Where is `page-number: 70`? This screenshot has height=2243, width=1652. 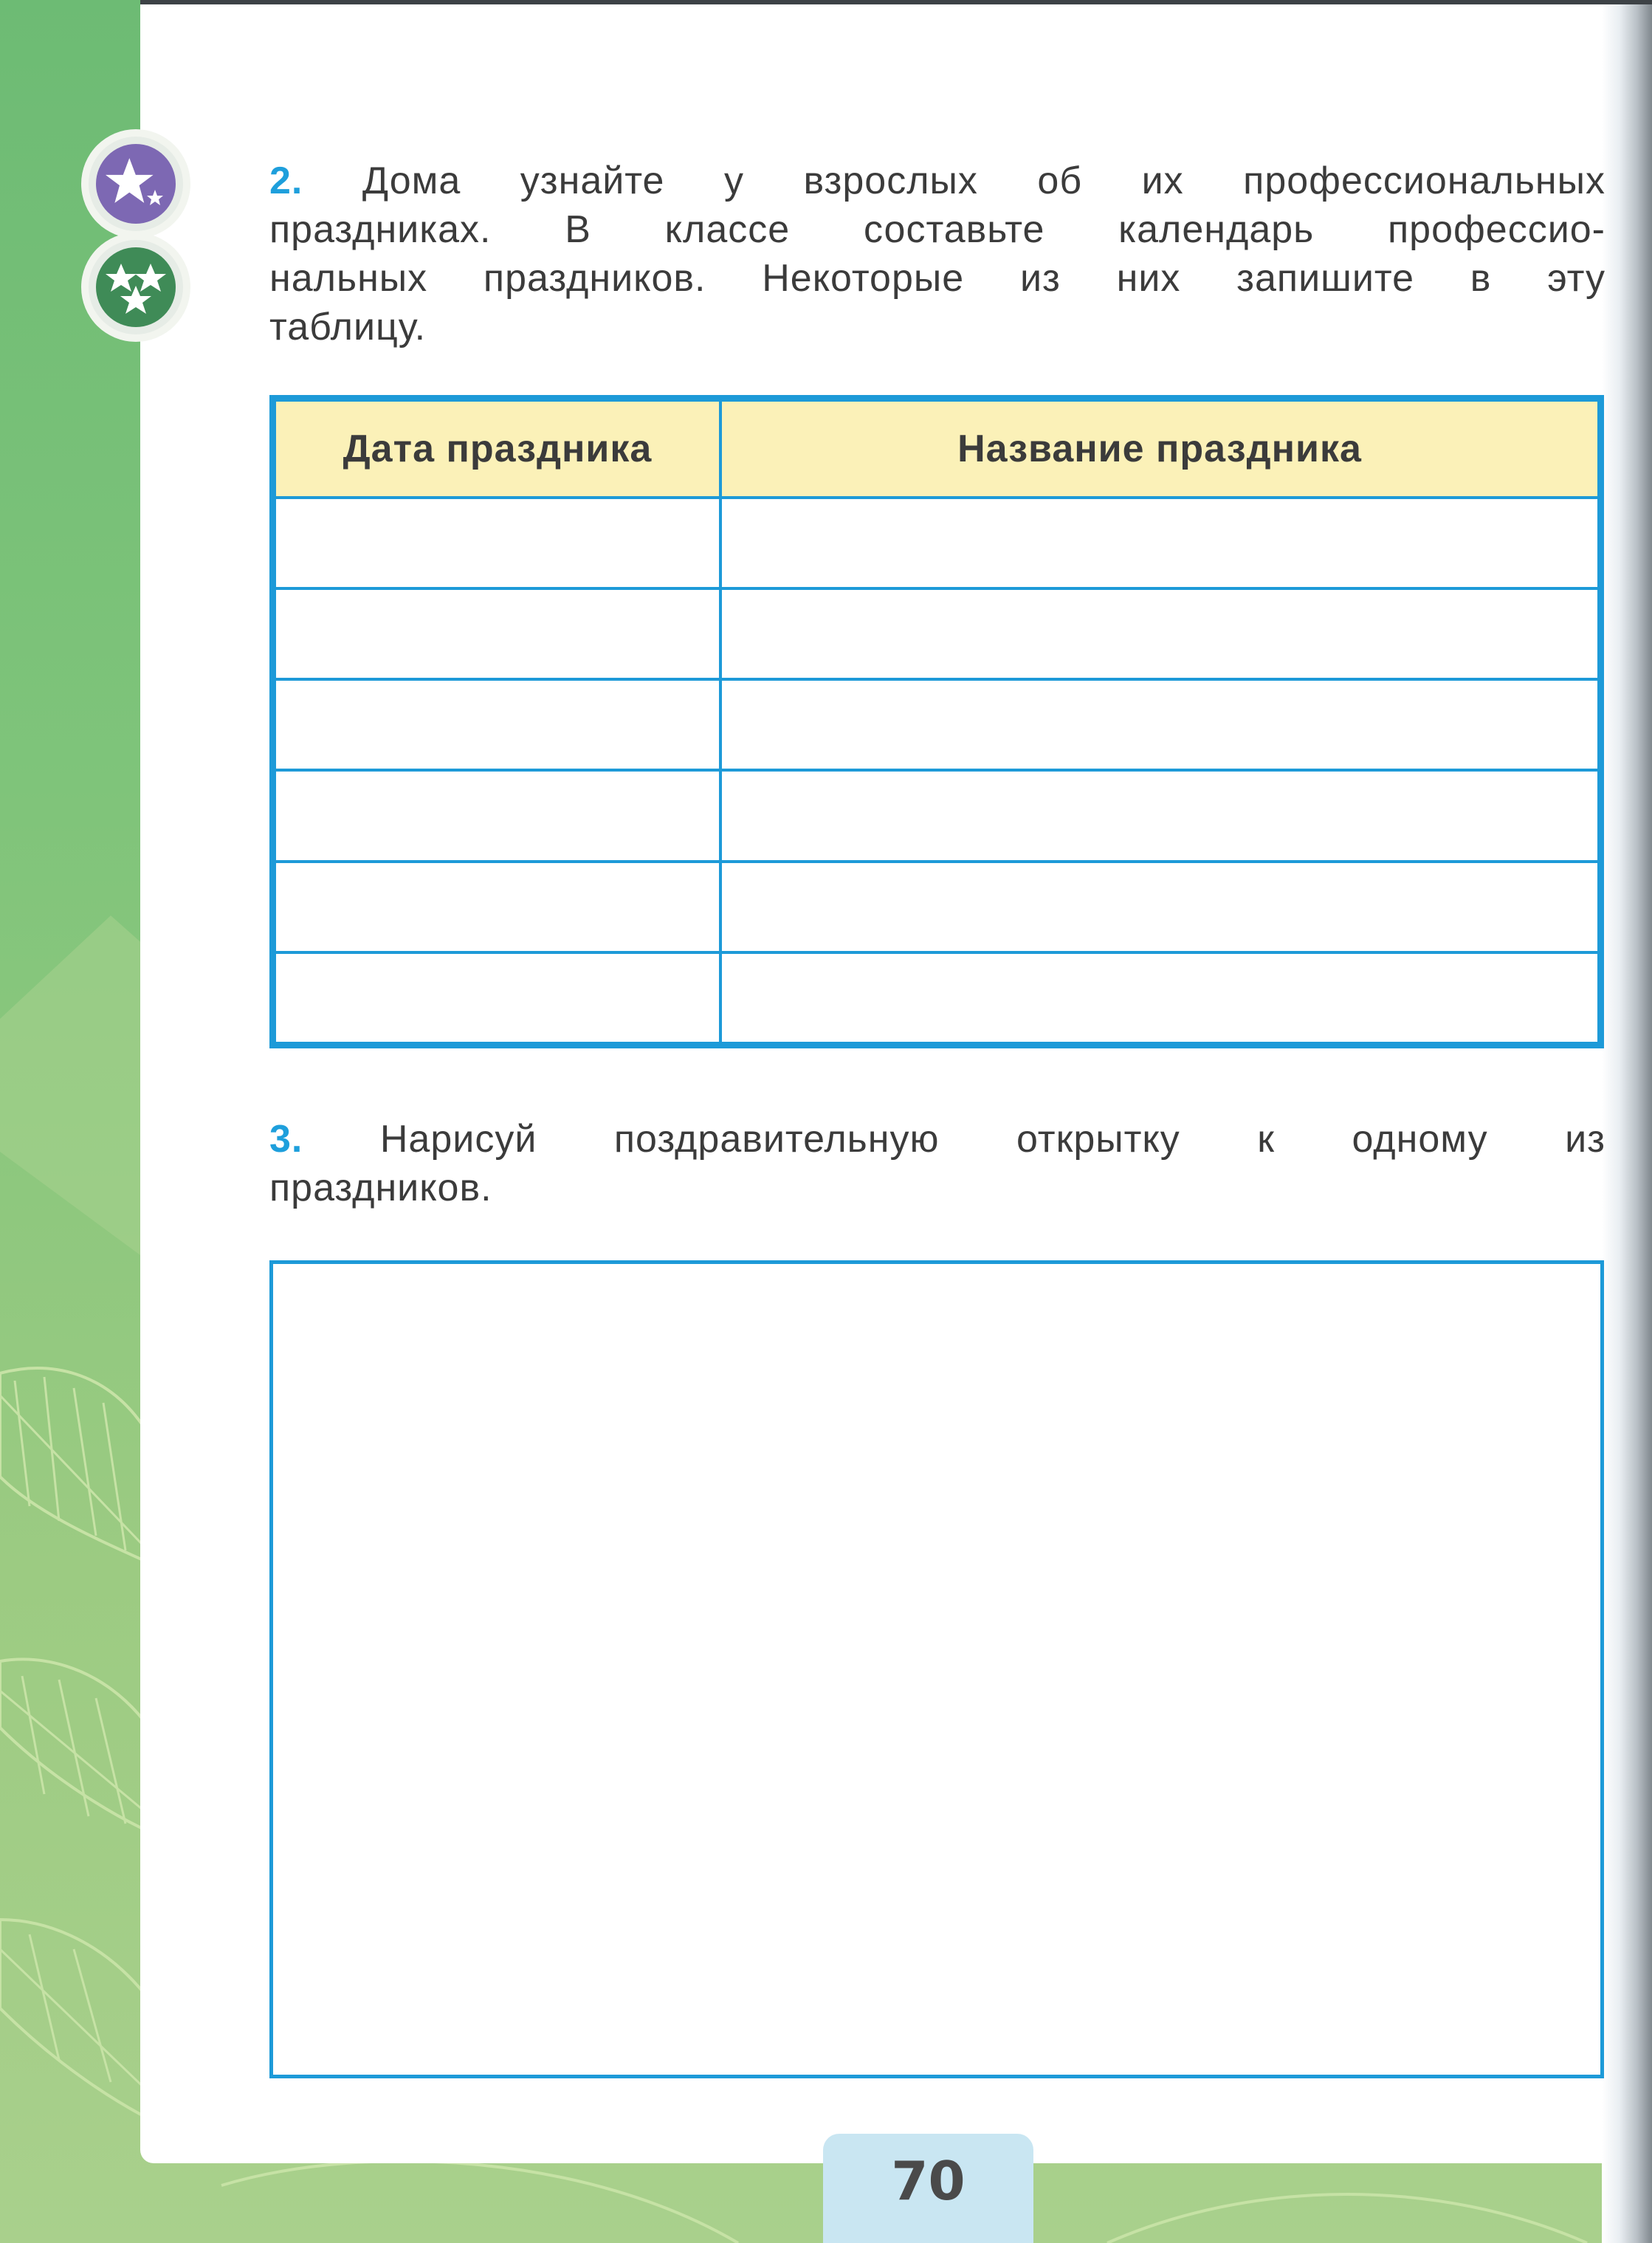 page-number: 70 is located at coordinates (928, 2181).